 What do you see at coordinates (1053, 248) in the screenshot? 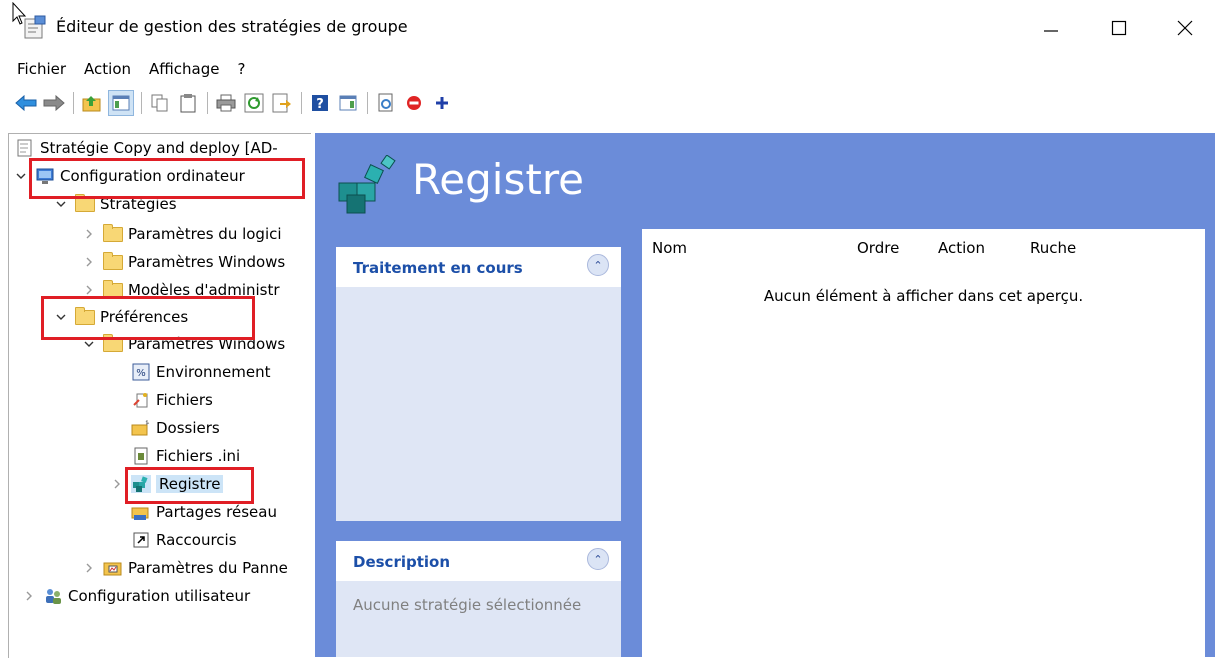
I see `column-header-ruche: Ruche` at bounding box center [1053, 248].